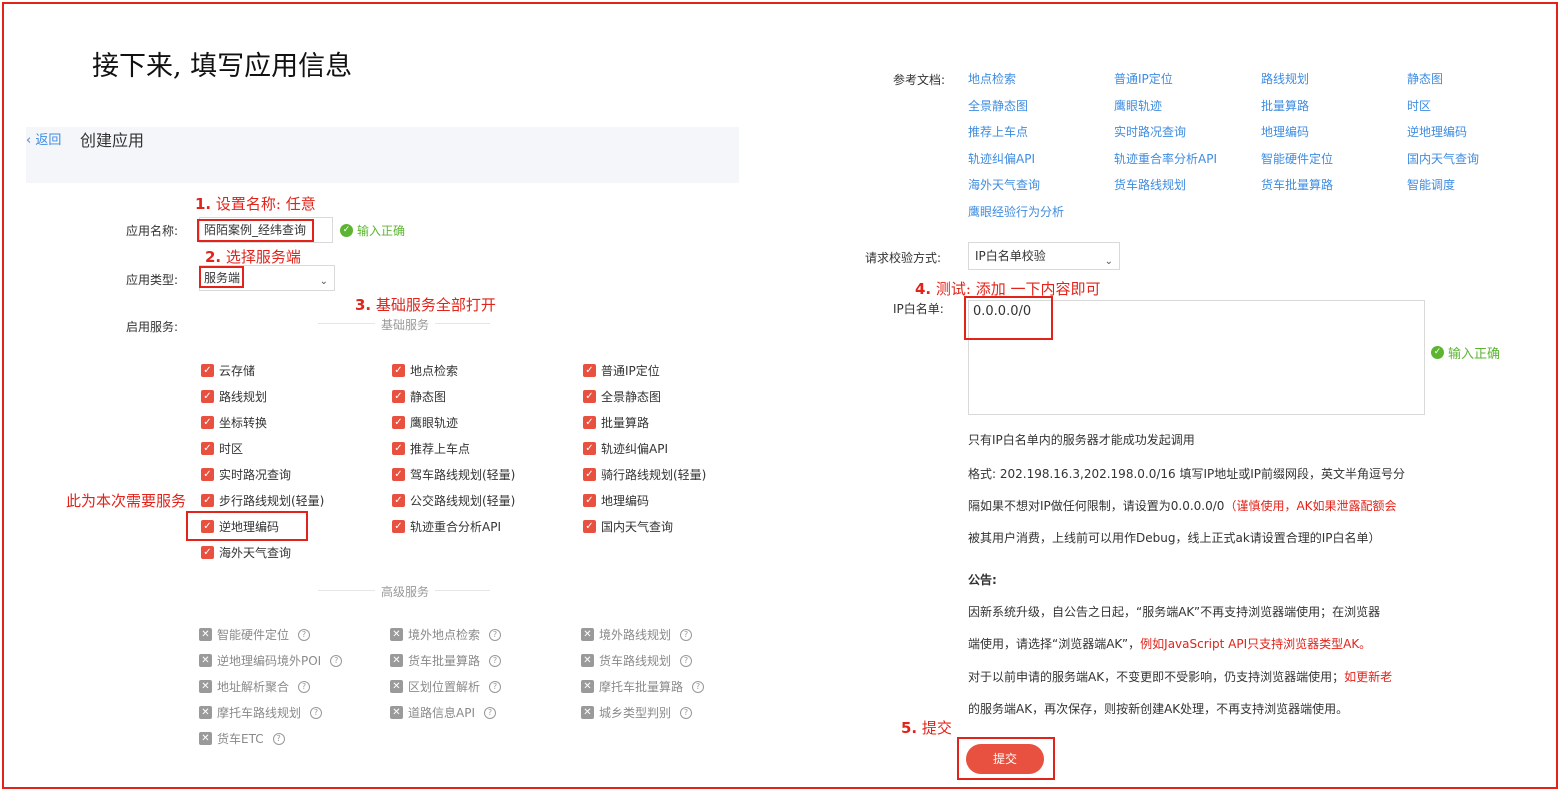 This screenshot has height=795, width=1564. I want to click on whitelist-ok: ✓ 输入正确, so click(1465, 352).